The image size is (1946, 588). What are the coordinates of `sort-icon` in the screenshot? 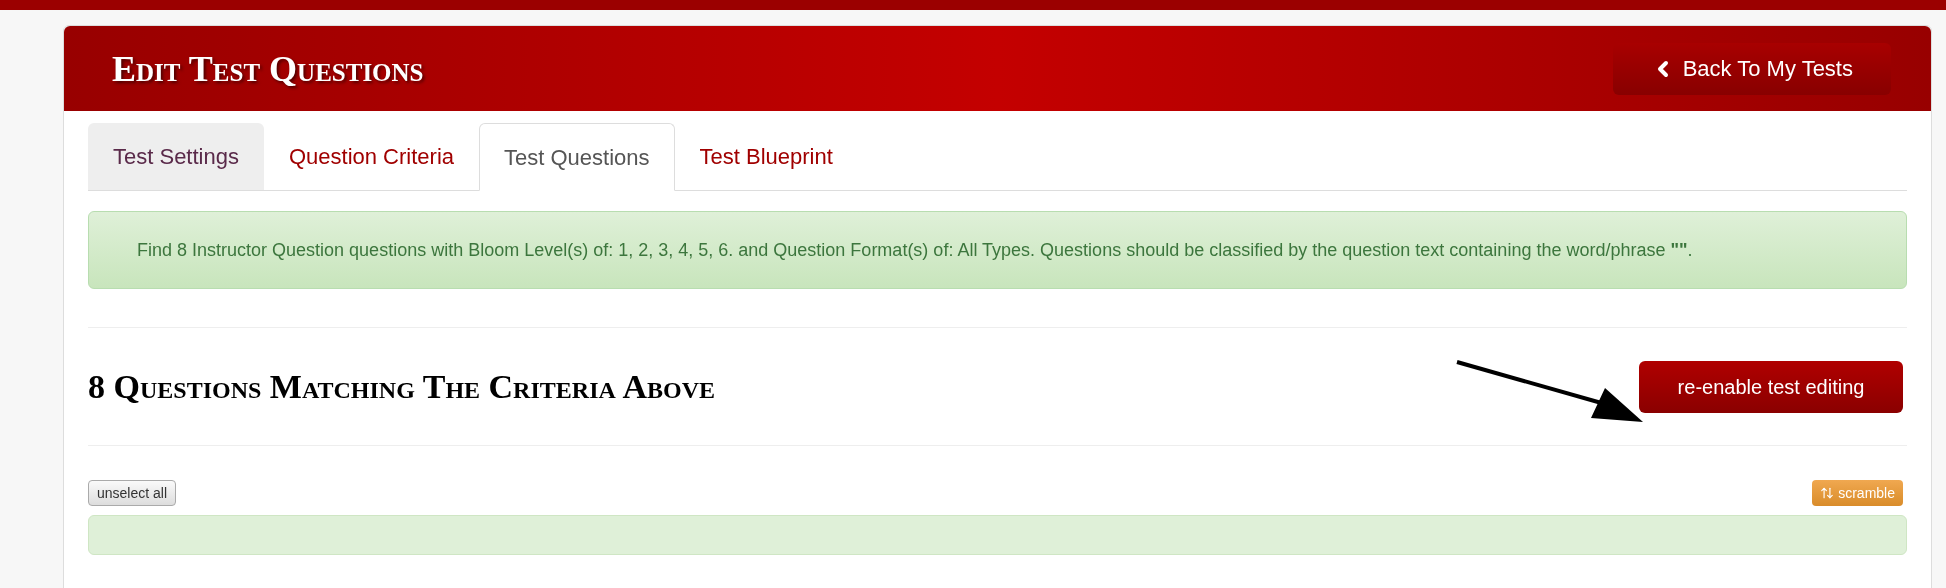 It's located at (1827, 493).